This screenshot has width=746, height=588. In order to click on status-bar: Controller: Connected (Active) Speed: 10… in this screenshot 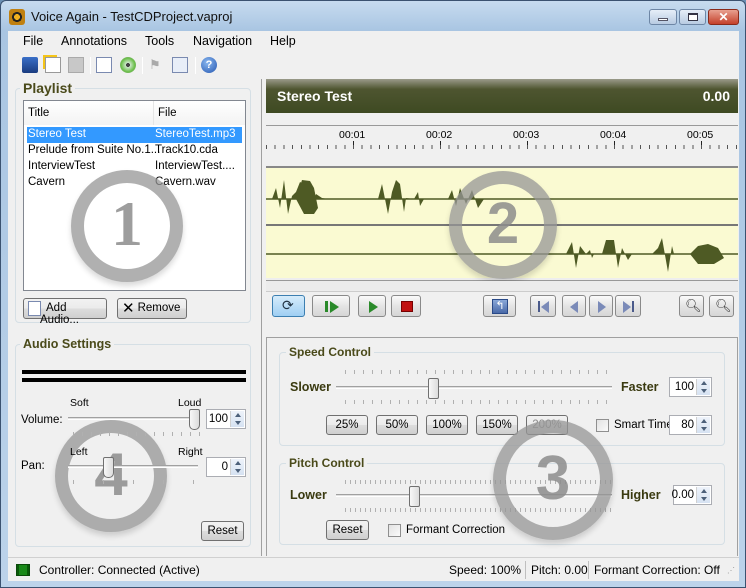, I will do `click(373, 569)`.